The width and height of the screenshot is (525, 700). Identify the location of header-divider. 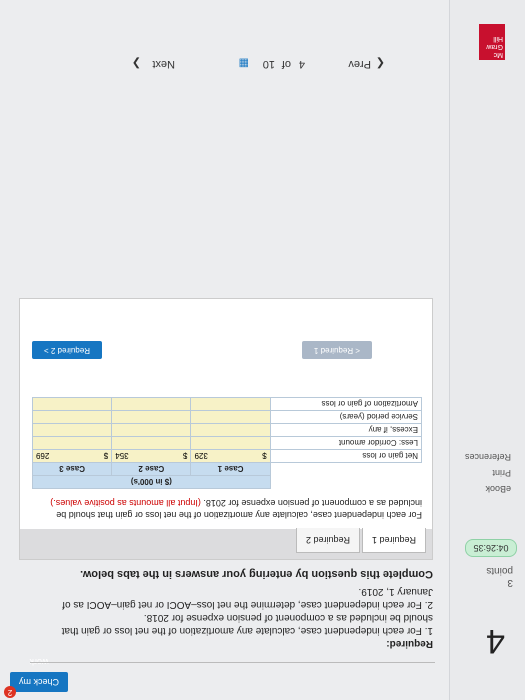
(232, 662).